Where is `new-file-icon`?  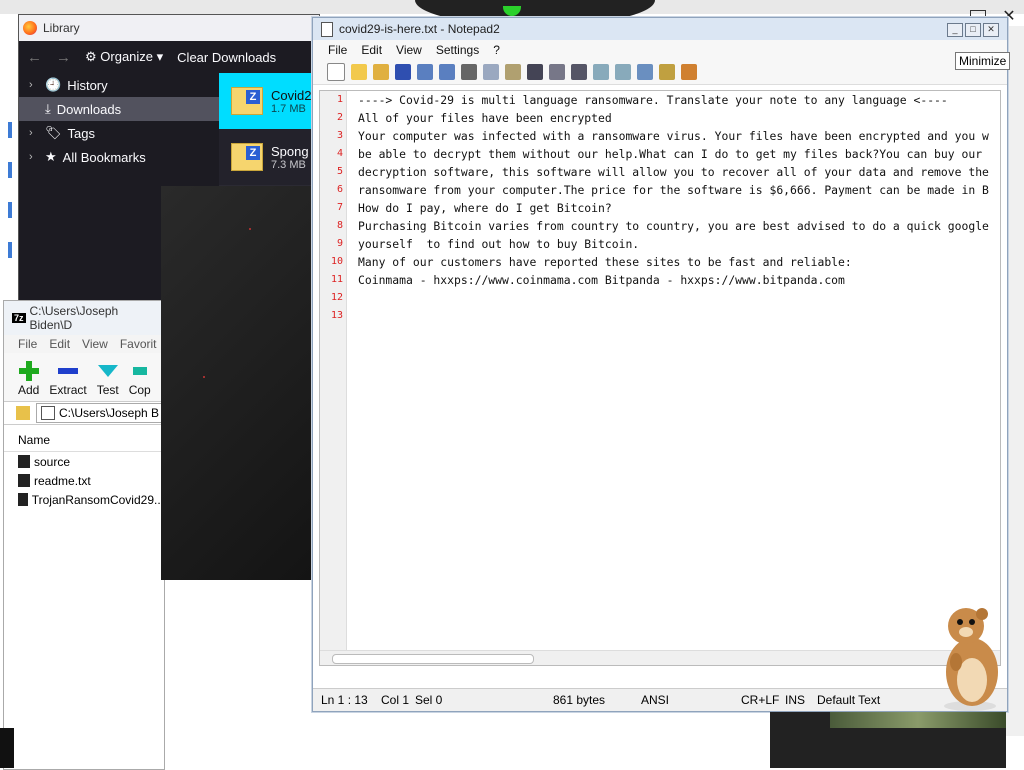 new-file-icon is located at coordinates (336, 72).